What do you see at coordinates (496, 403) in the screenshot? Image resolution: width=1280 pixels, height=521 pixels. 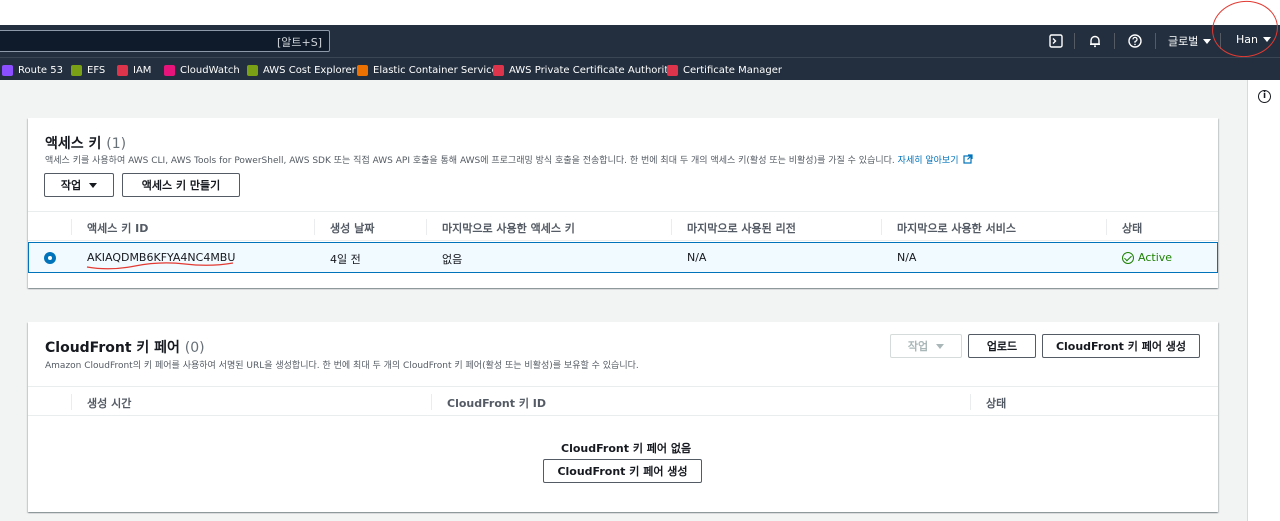 I see `column-header: CloudFront 키 ID` at bounding box center [496, 403].